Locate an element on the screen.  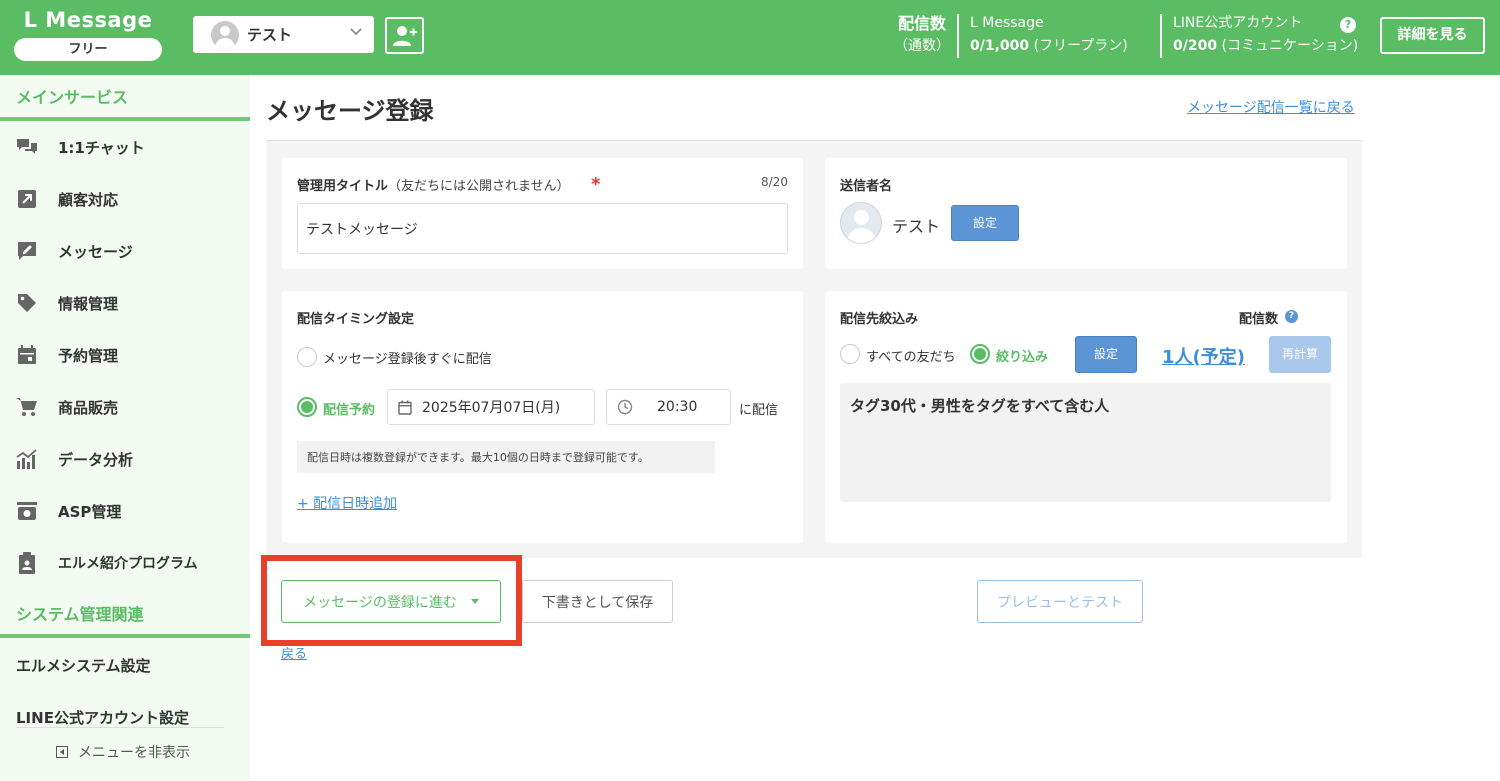
sidebar-item-chat: 1:1チャット is located at coordinates (125, 147).